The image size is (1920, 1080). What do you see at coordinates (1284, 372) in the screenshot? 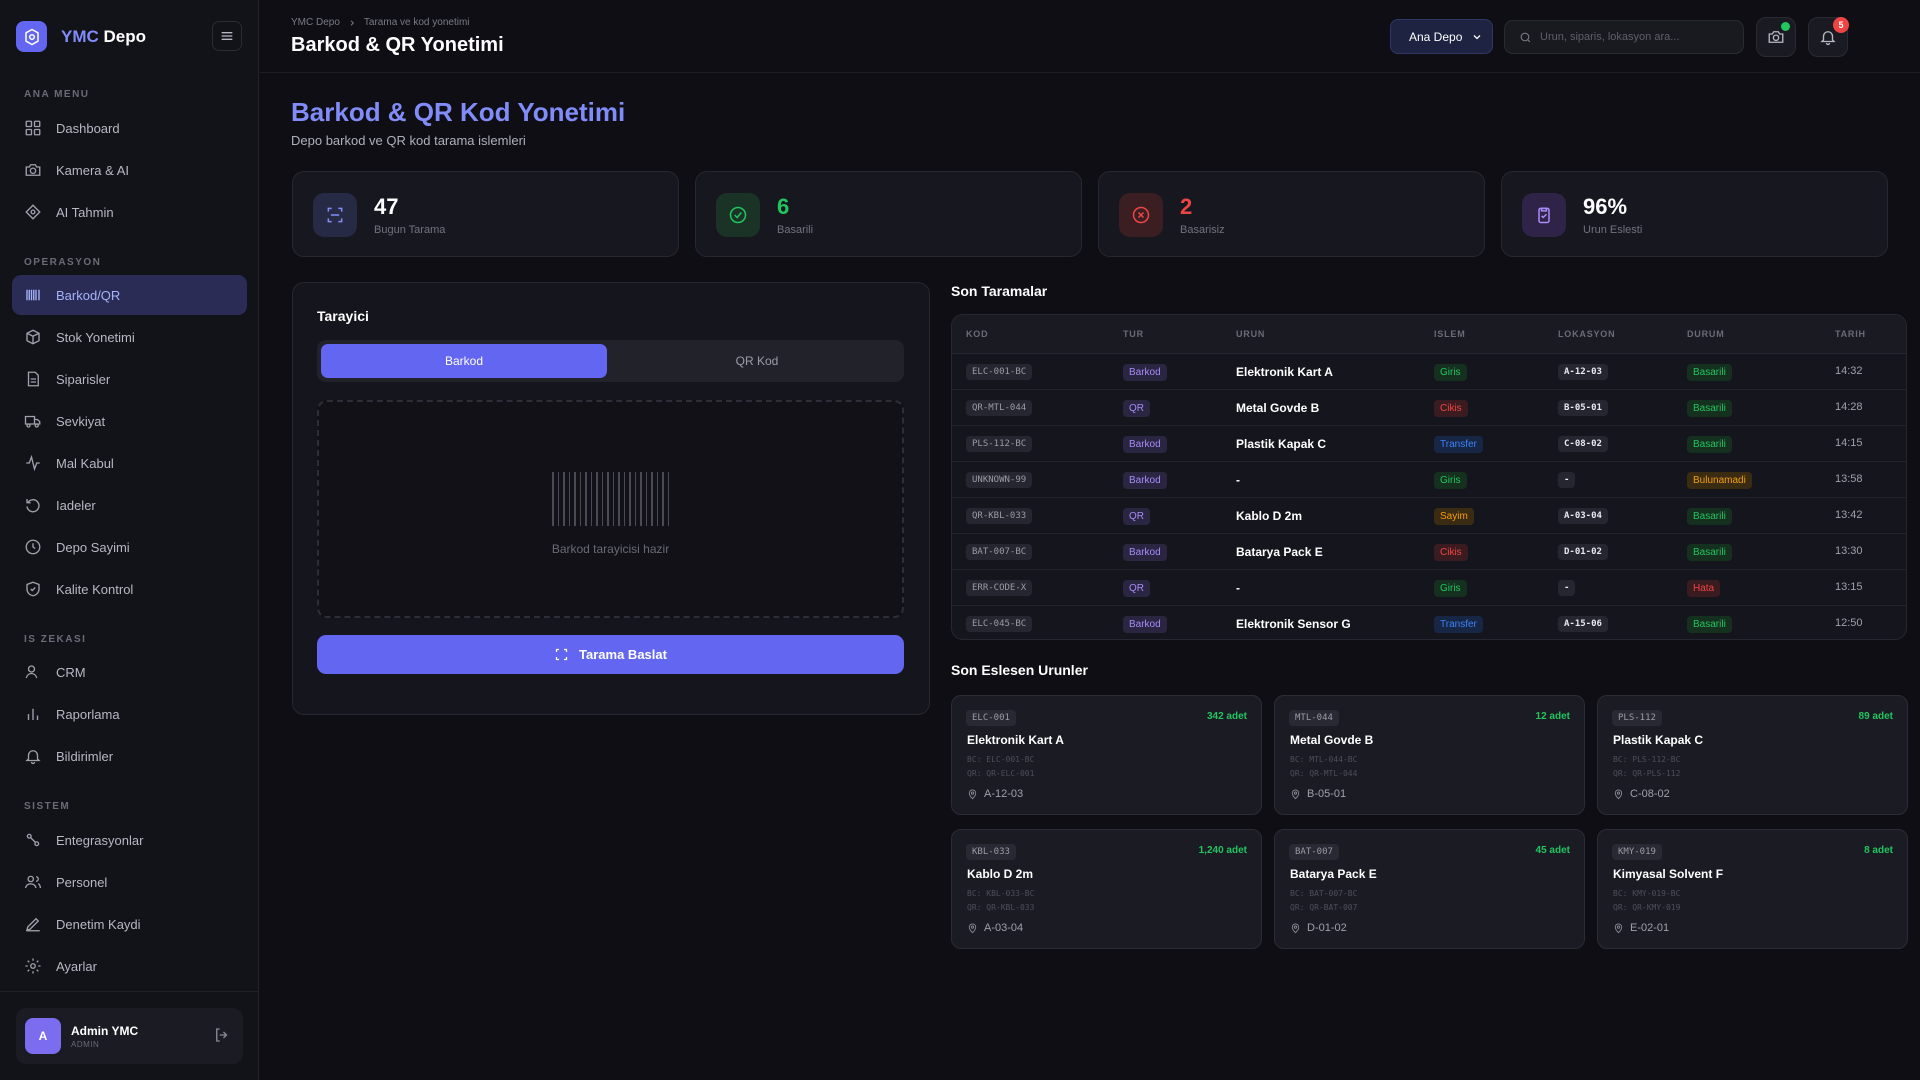
I see `product-name: Elektronik Kart A` at bounding box center [1284, 372].